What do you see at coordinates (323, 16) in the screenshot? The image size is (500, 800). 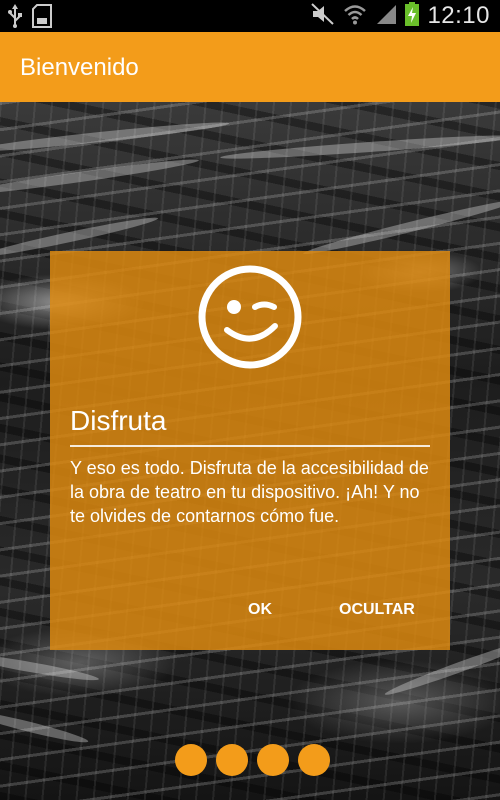 I see `mute-icon` at bounding box center [323, 16].